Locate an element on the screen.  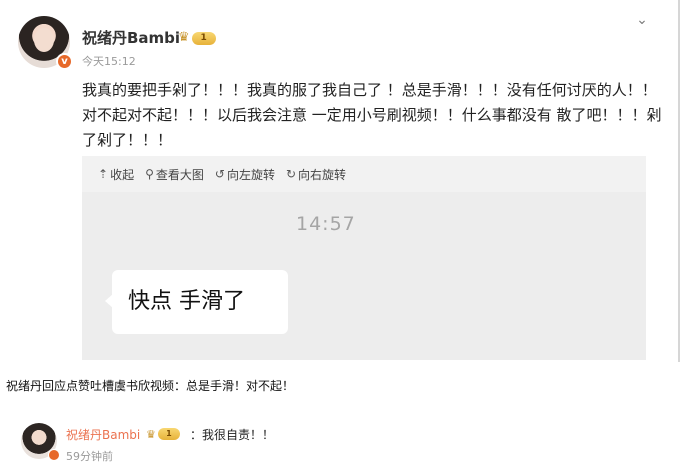
search-icon: ⚲ is located at coordinates (149, 174).